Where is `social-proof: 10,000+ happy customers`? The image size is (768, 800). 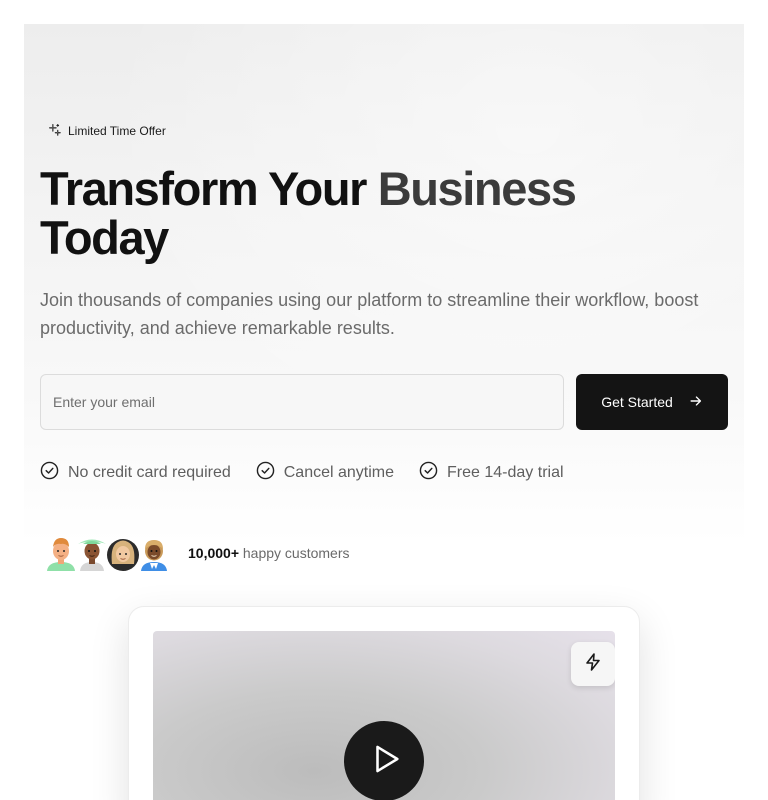
social-proof: 10,000+ happy customers is located at coordinates (197, 553).